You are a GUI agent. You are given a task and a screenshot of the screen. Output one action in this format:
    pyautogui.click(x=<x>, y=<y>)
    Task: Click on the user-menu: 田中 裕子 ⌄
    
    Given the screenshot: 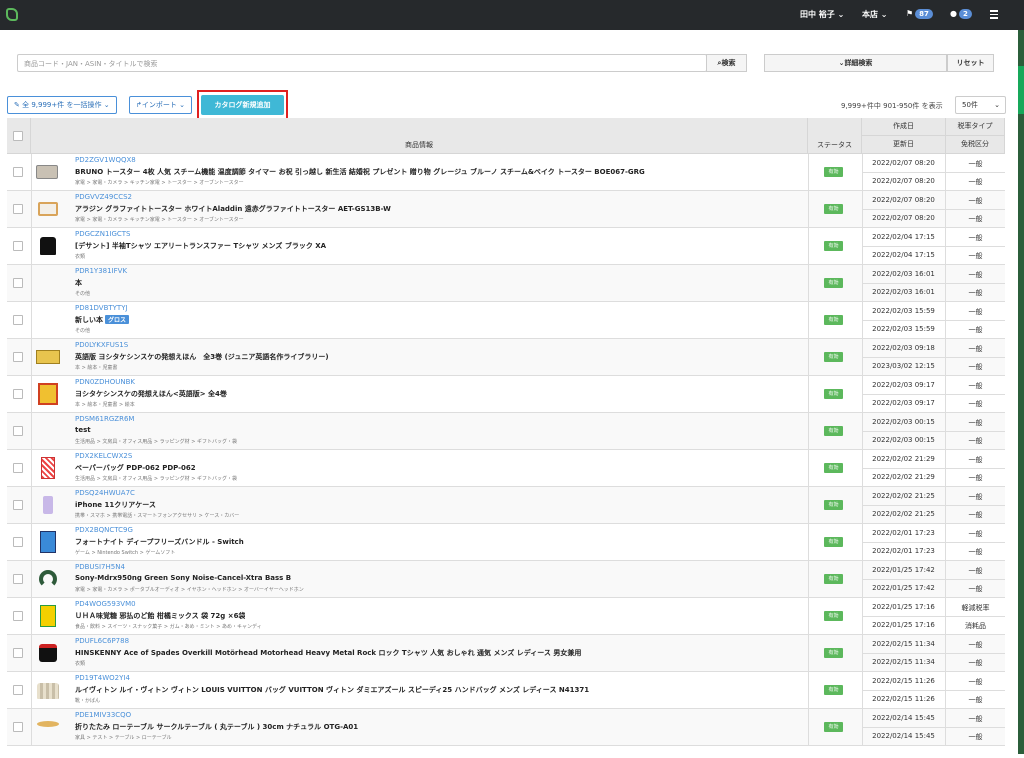 What is the action you would take?
    pyautogui.click(x=822, y=14)
    